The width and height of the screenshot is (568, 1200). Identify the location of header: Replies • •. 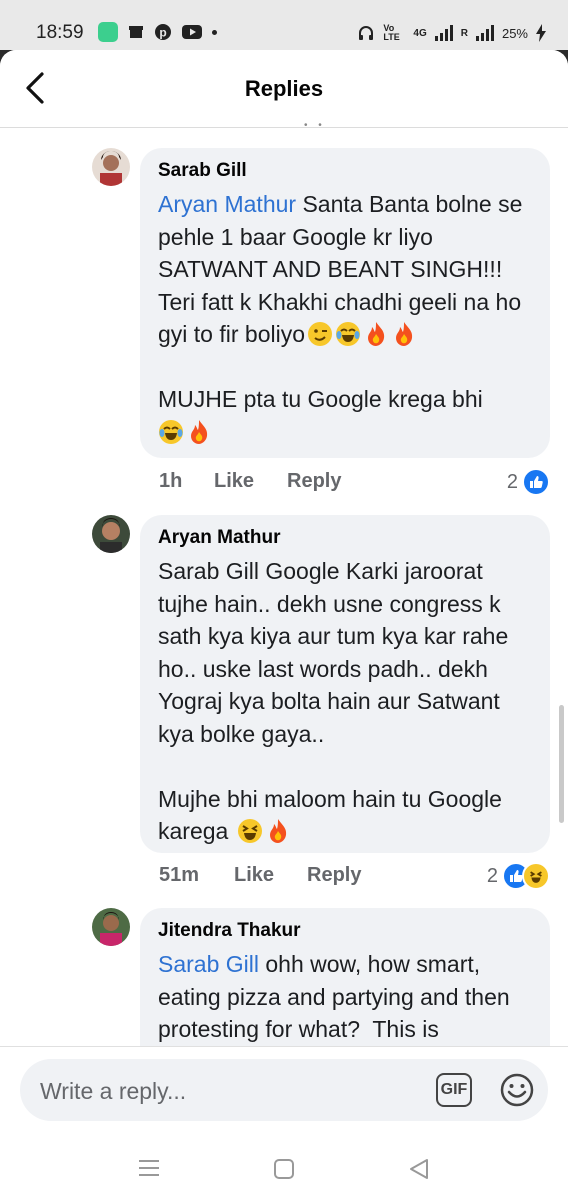
(284, 90).